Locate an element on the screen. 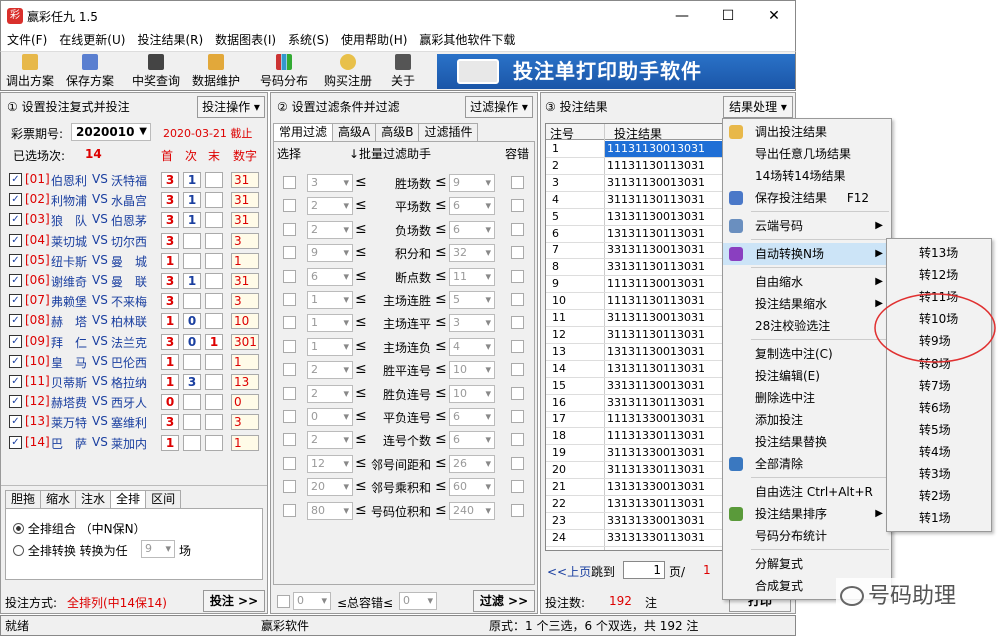  convert-submenu-item: 转13场 is located at coordinates (939, 253).